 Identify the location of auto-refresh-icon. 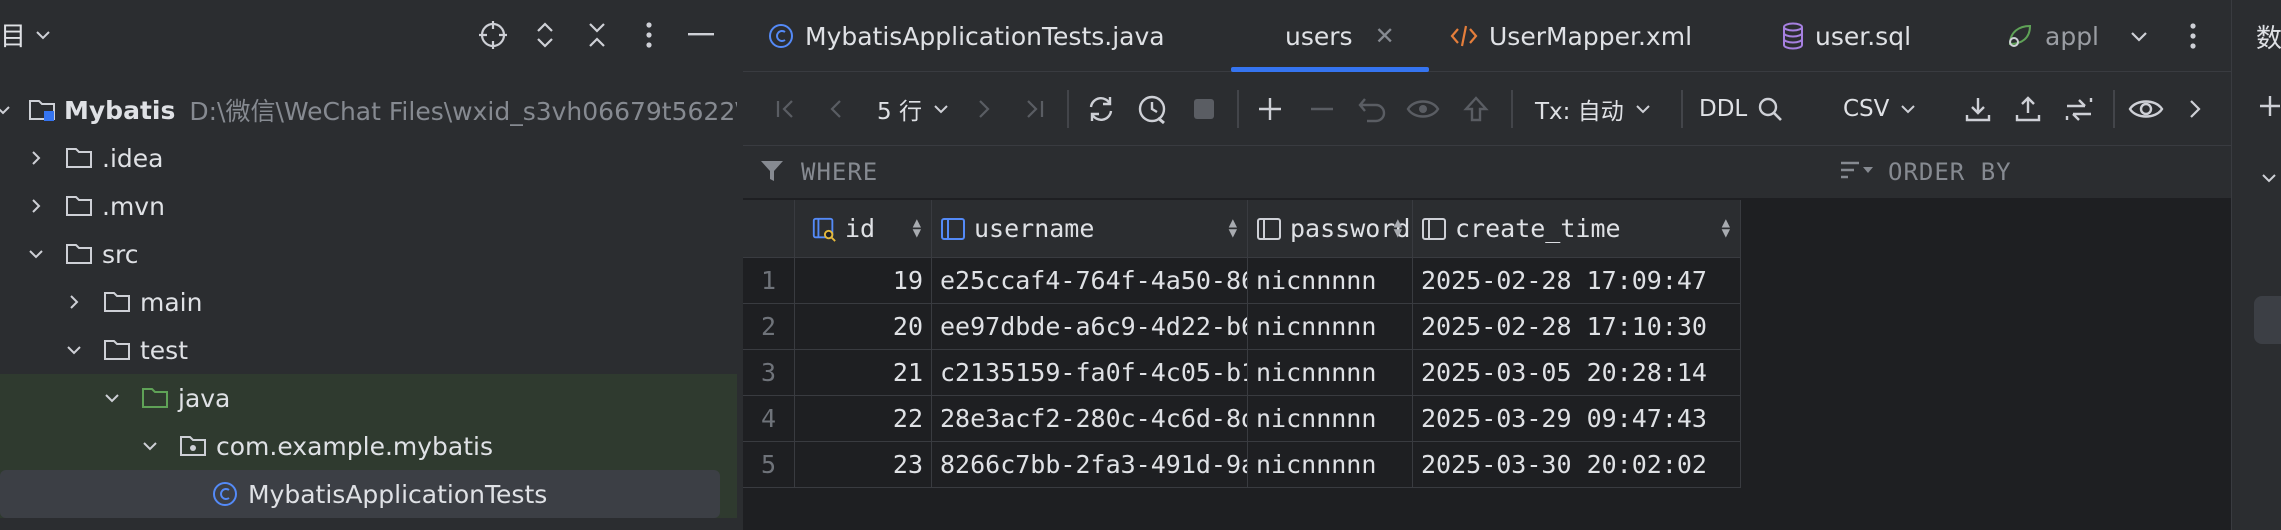
(1153, 109).